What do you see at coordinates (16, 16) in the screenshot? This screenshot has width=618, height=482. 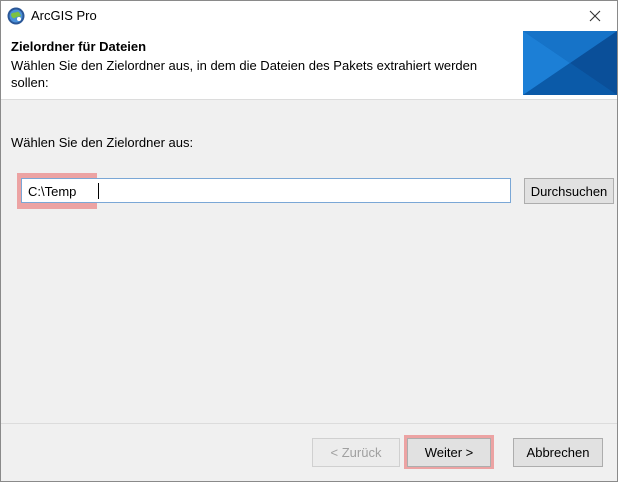 I see `arcgis-pro-icon` at bounding box center [16, 16].